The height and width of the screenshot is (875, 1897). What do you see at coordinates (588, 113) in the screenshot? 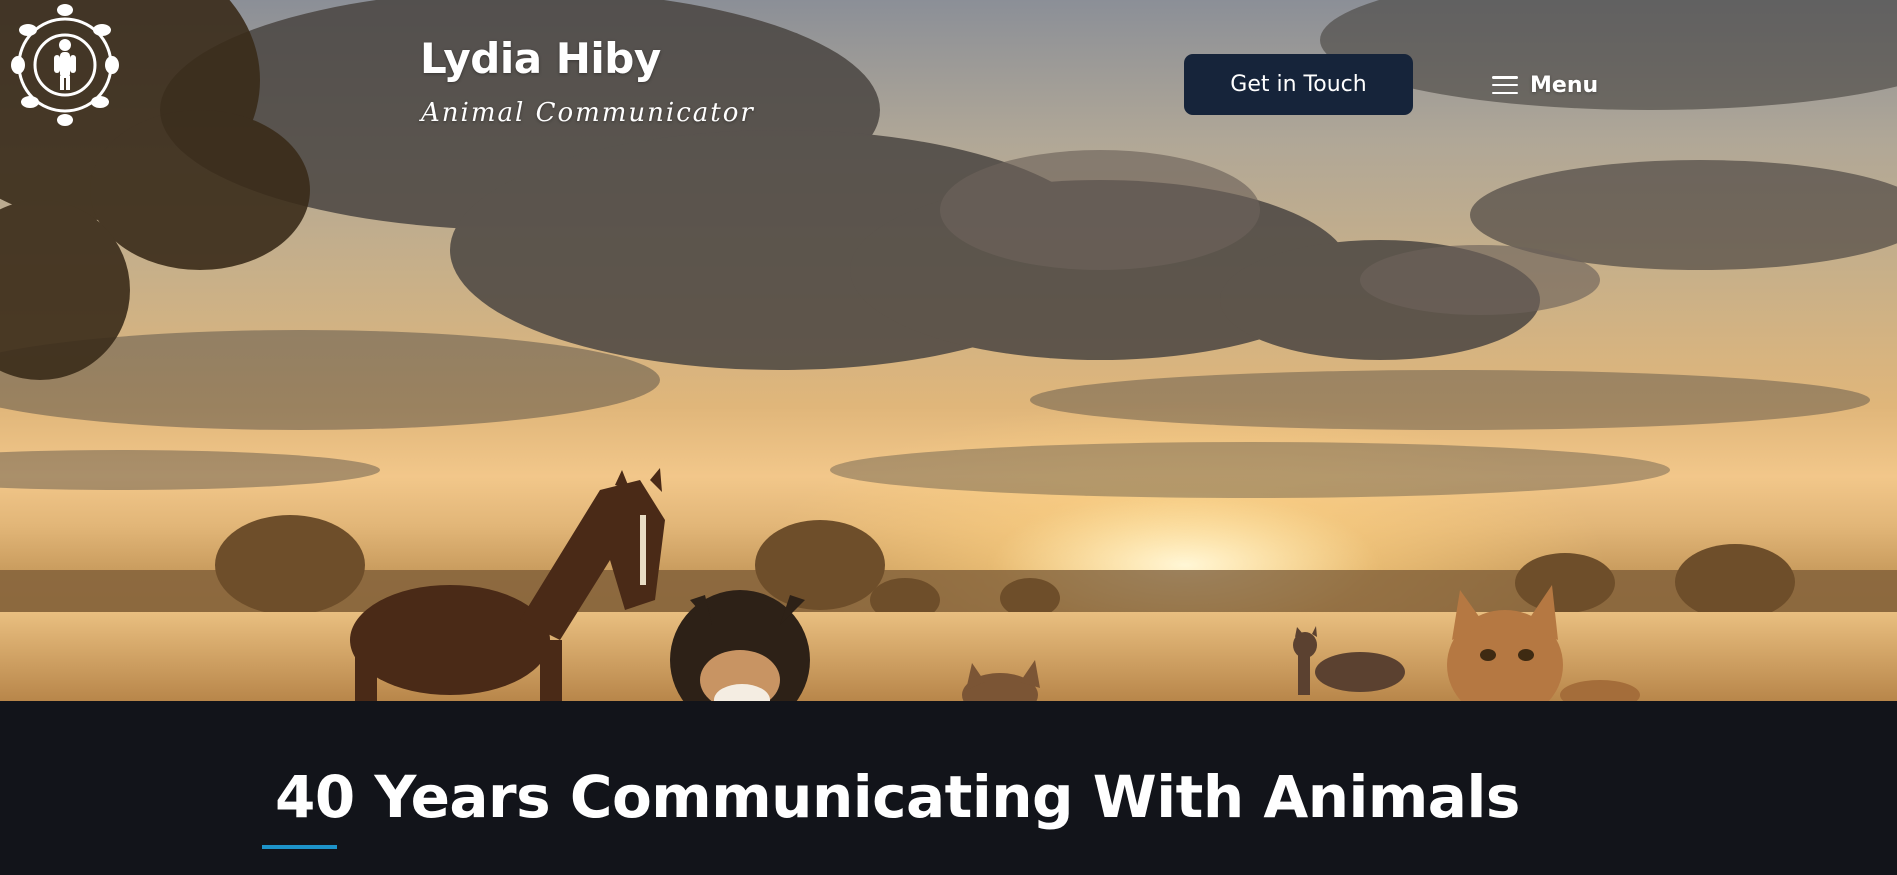
I see `brand-tagline: Animal Communicator` at bounding box center [588, 113].